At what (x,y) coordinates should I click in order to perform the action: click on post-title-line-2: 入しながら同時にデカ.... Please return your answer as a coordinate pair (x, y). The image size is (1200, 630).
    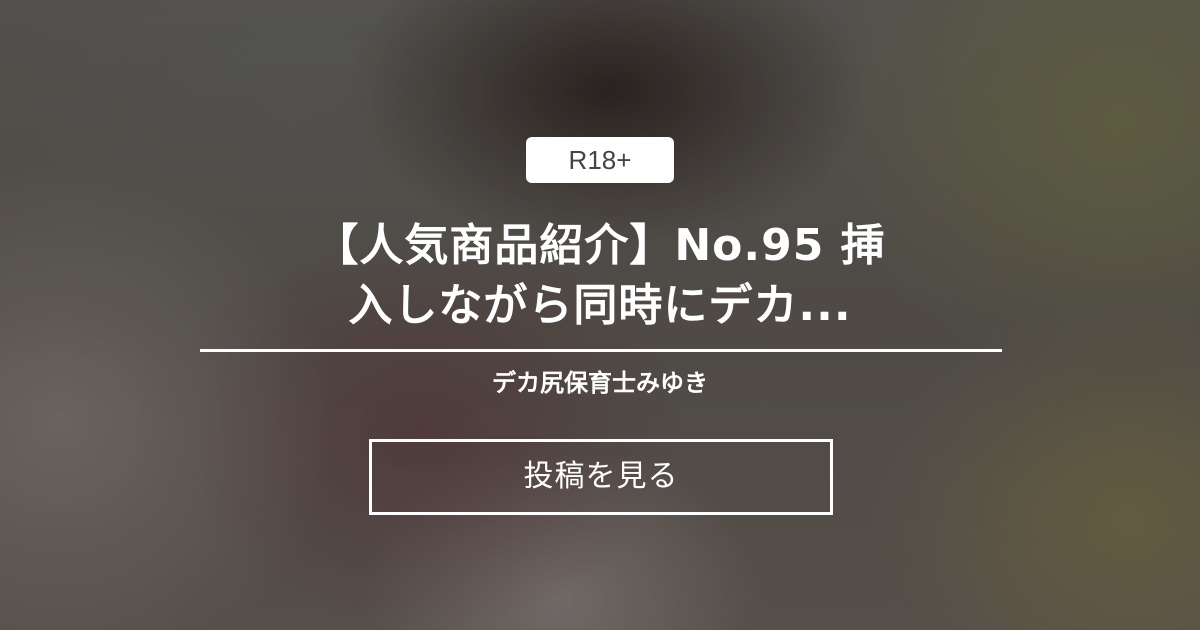
    Looking at the image, I should click on (600, 305).